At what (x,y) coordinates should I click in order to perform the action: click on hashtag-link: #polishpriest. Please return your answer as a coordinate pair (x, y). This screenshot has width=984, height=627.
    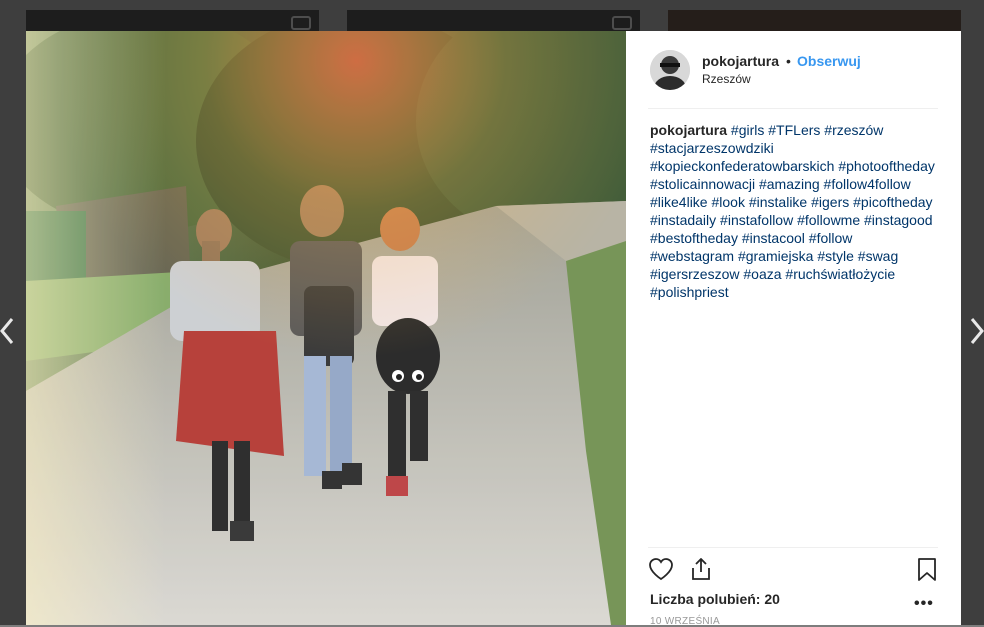
    Looking at the image, I should click on (689, 292).